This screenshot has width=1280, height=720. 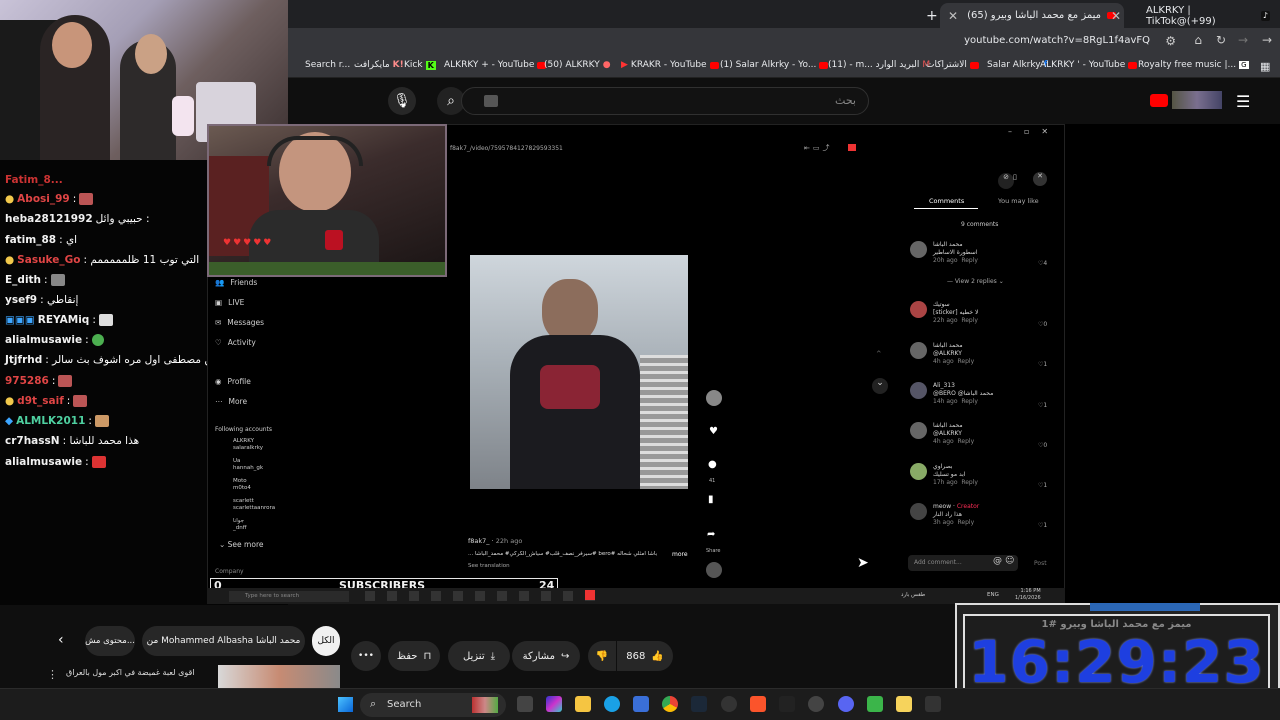 What do you see at coordinates (787, 704) in the screenshot?
I see `capcut-icon` at bounding box center [787, 704].